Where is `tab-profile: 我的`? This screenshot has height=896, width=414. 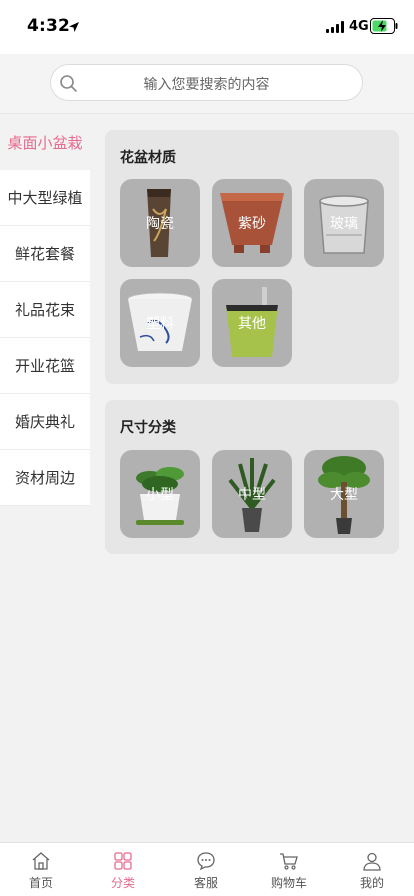 tab-profile: 我的 is located at coordinates (372, 869).